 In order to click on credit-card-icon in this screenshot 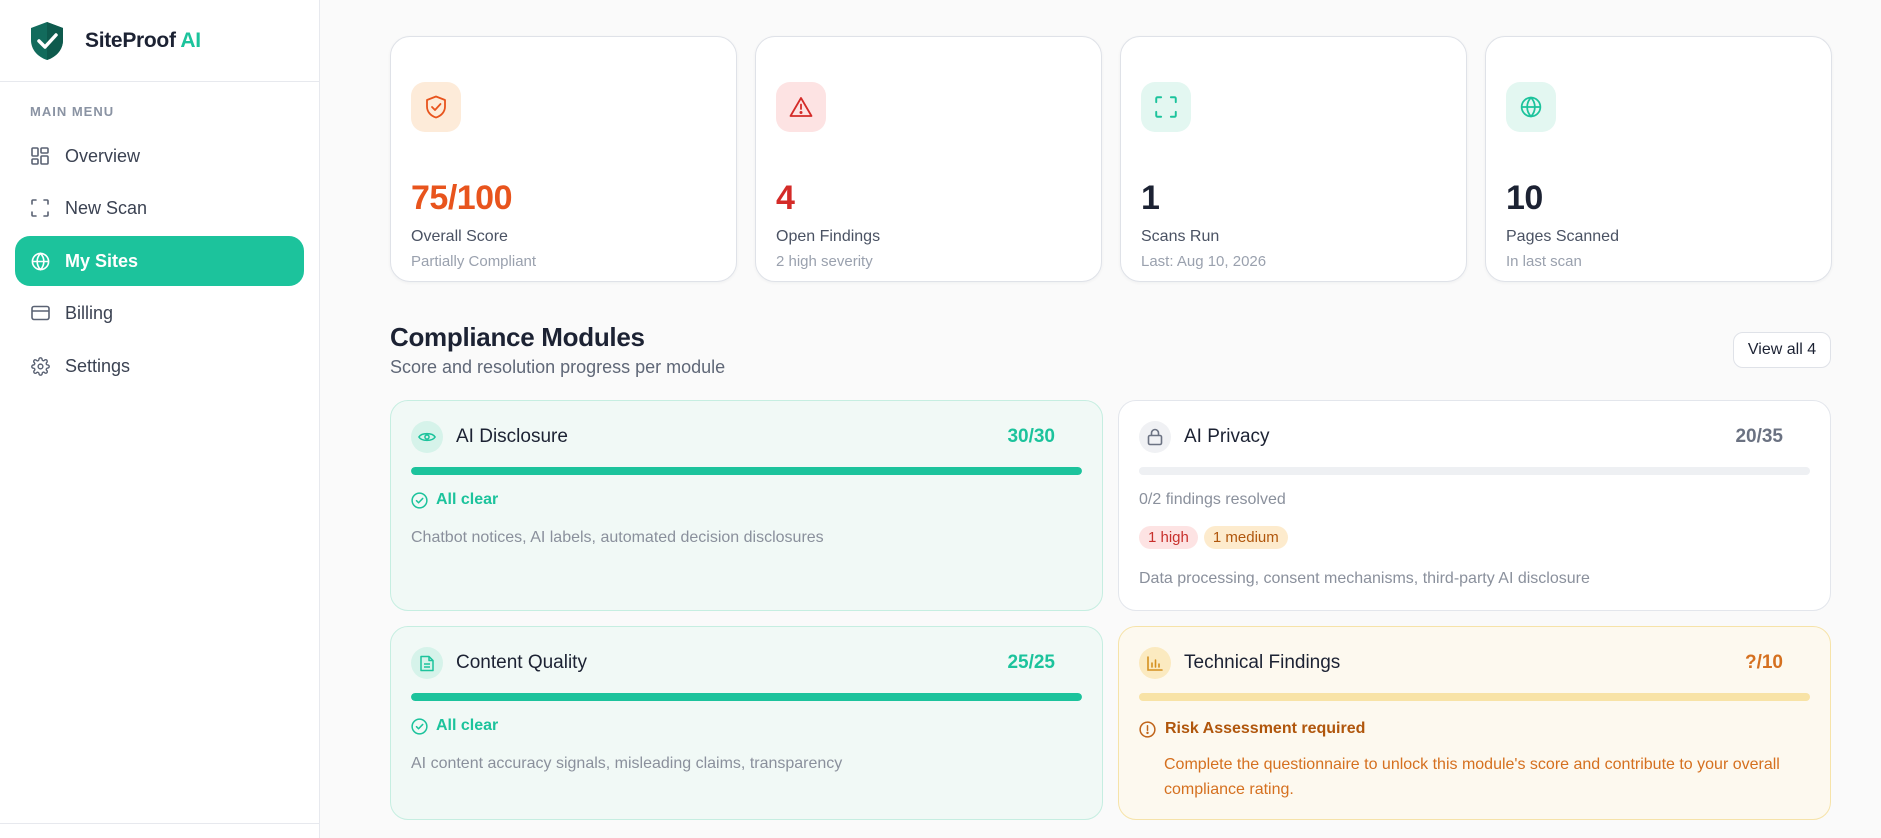, I will do `click(40, 313)`.